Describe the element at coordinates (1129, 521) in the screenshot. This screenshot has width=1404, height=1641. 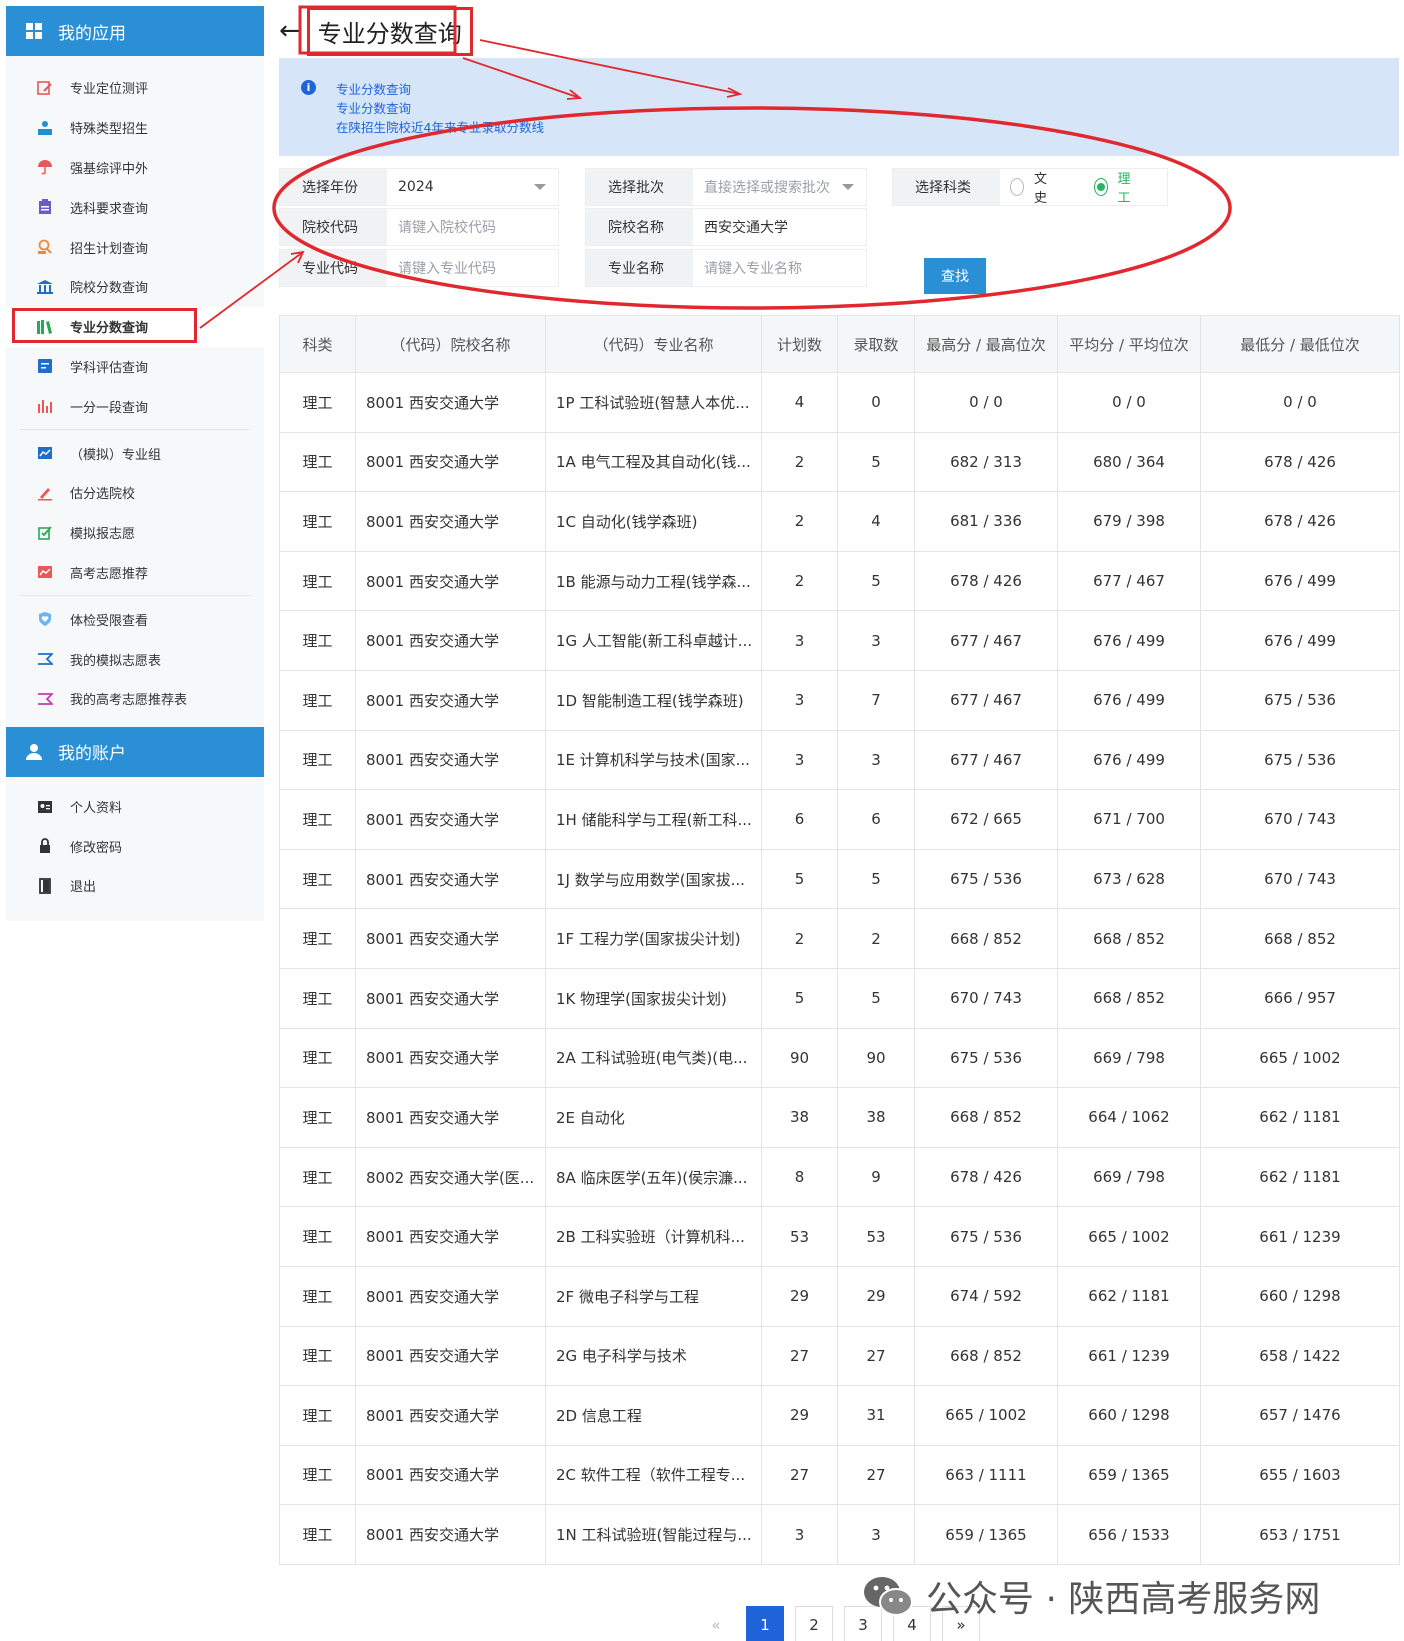
I see `table-cell: 679 / 398` at that location.